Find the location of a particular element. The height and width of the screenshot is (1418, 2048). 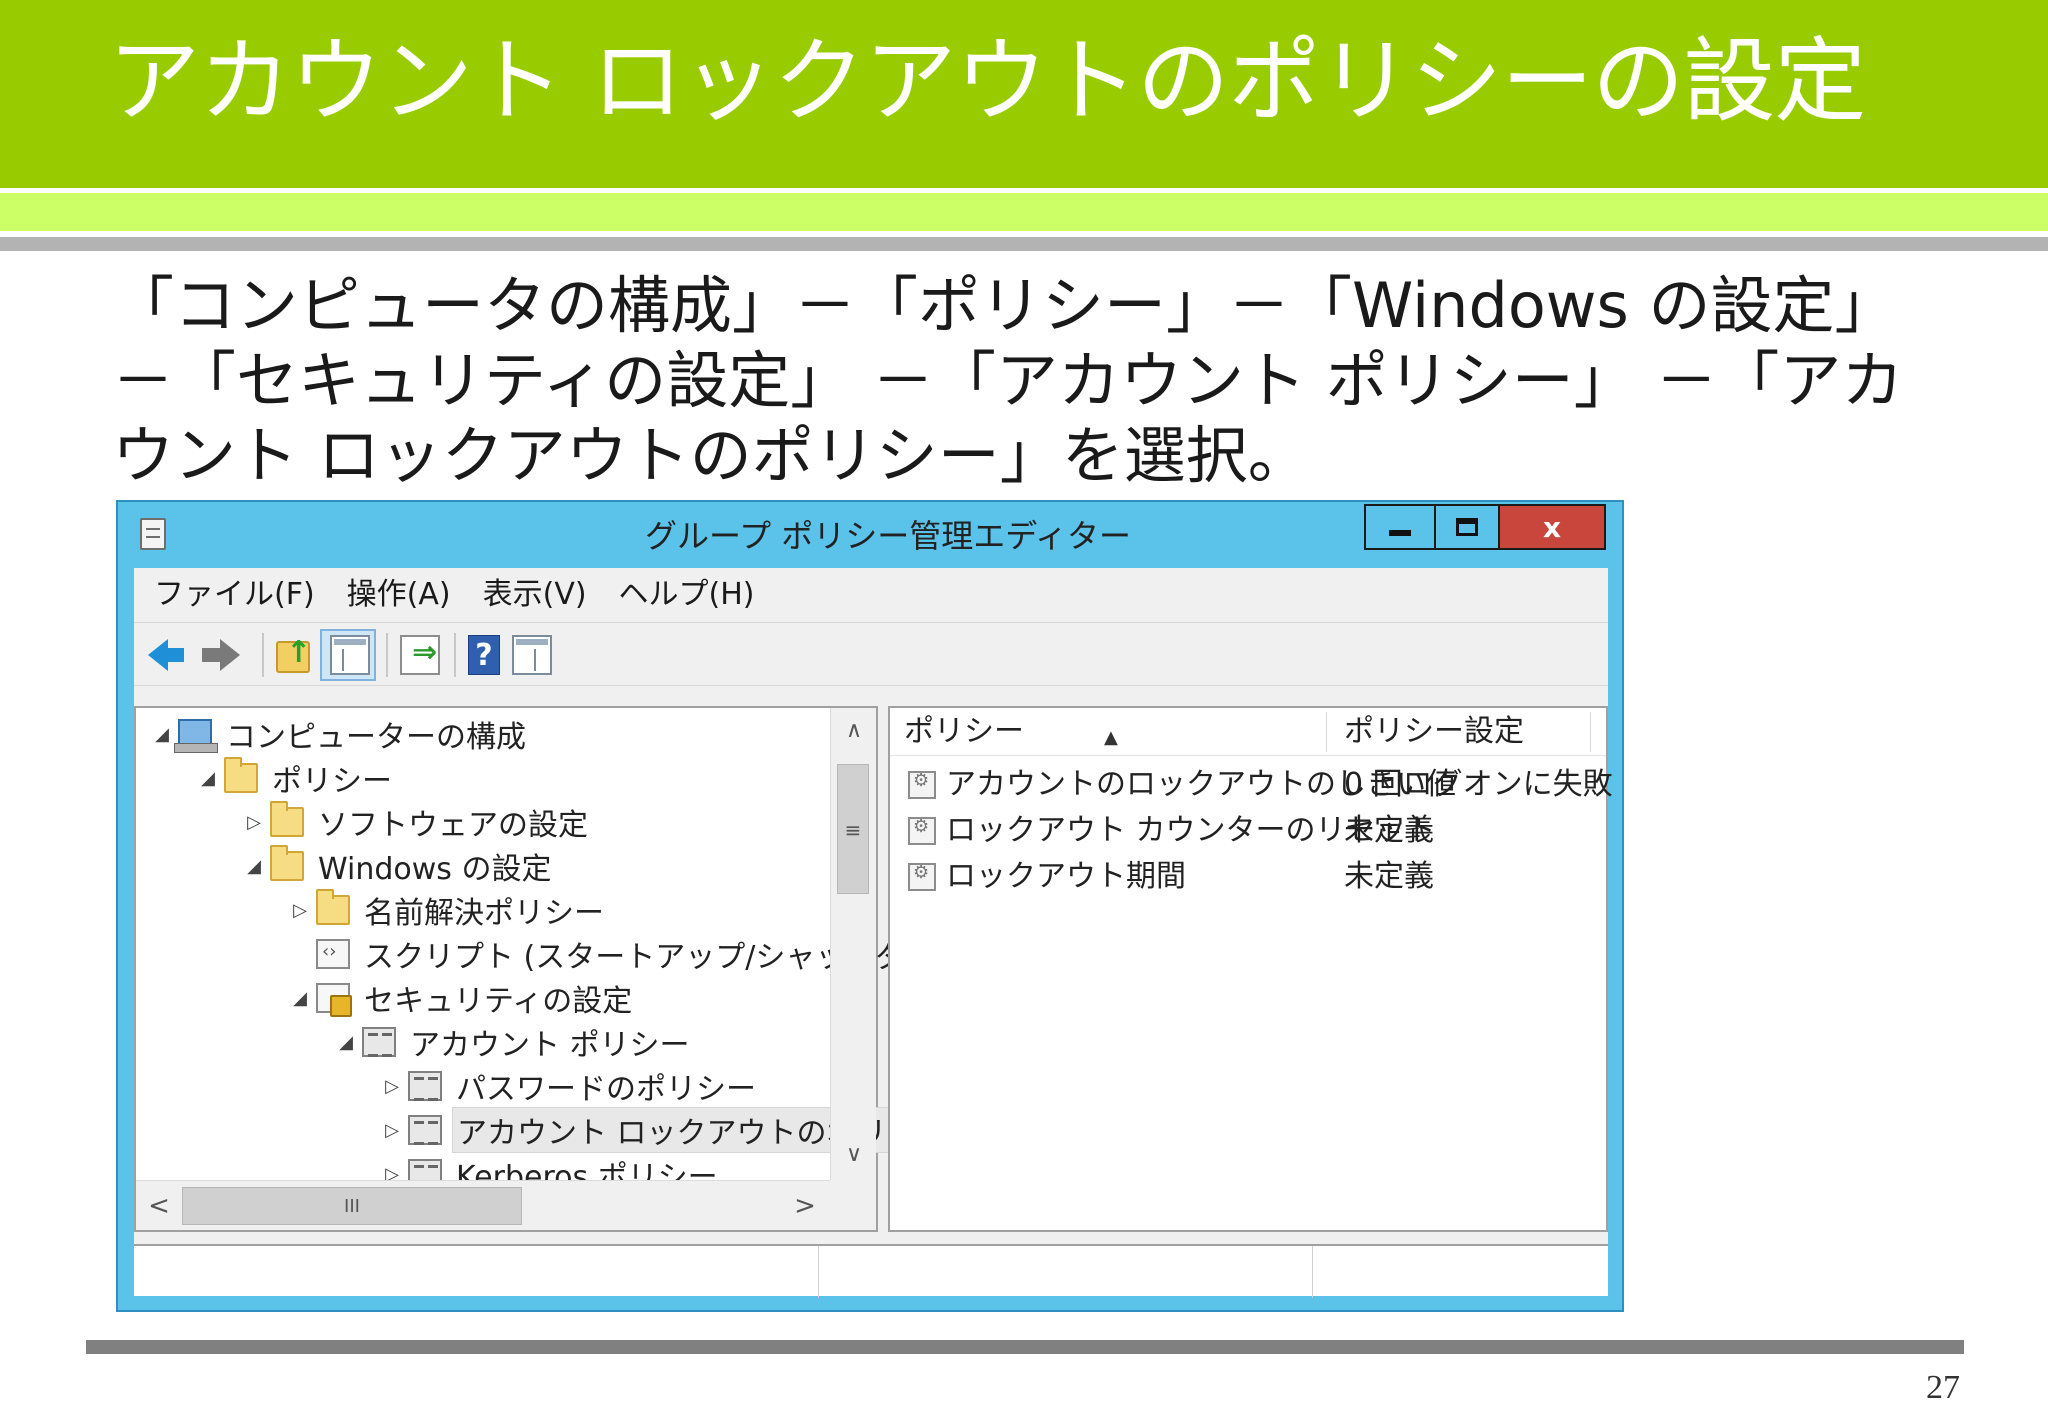

tree-item-label: アカウント ポリシー is located at coordinates (550, 1045).